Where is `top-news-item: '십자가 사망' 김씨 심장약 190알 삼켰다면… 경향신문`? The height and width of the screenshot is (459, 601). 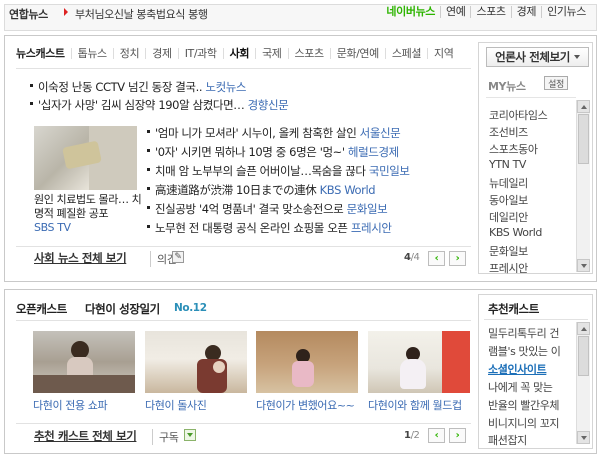 top-news-item: '십자가 사망' 김씨 심장약 190알 삼켰다면… 경향신문 is located at coordinates (159, 105).